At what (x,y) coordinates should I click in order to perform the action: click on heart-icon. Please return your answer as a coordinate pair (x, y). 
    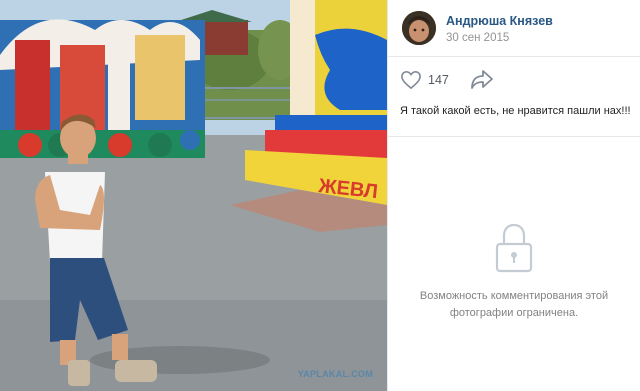
    Looking at the image, I should click on (411, 80).